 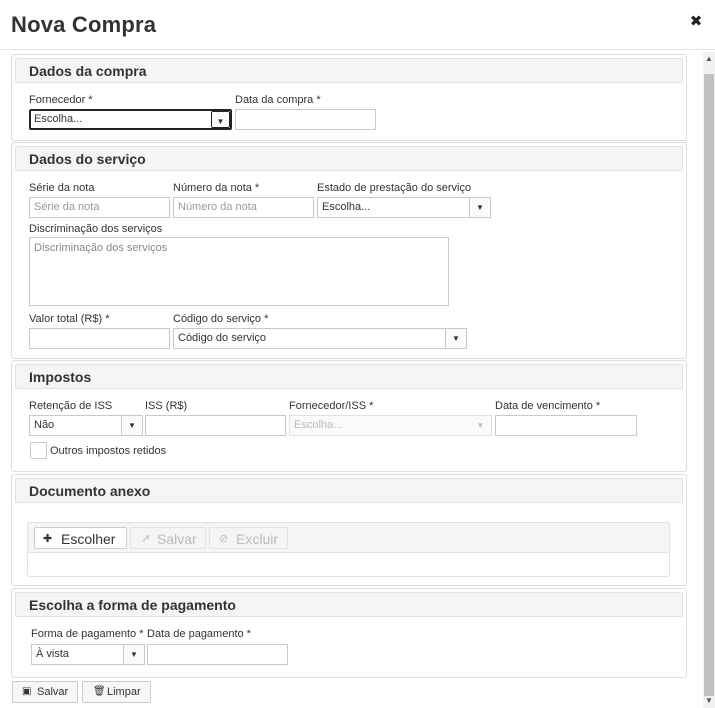 What do you see at coordinates (239, 271) in the screenshot?
I see `discriminacao-textarea: Discriminação dos serviços` at bounding box center [239, 271].